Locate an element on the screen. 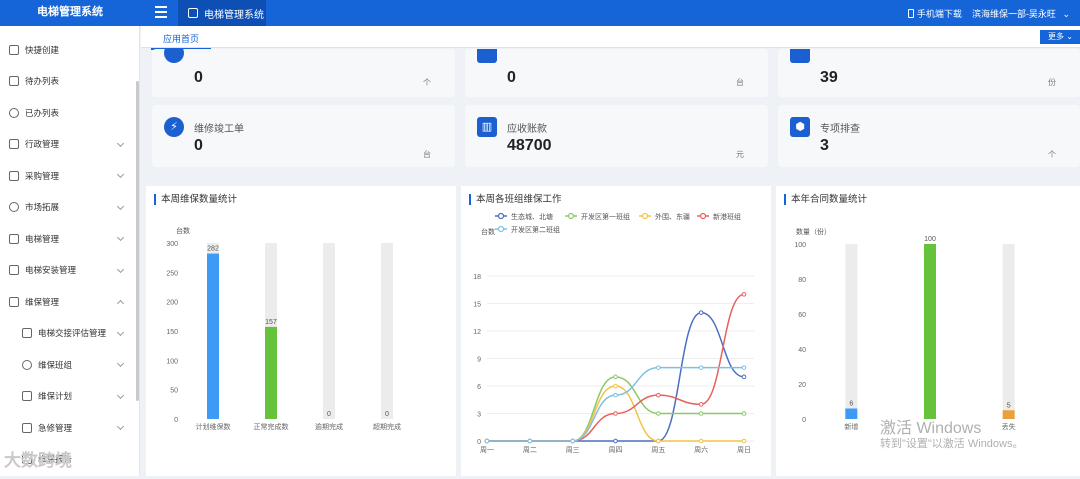  sidebar-item-label: 急修管理 is located at coordinates (55, 427).